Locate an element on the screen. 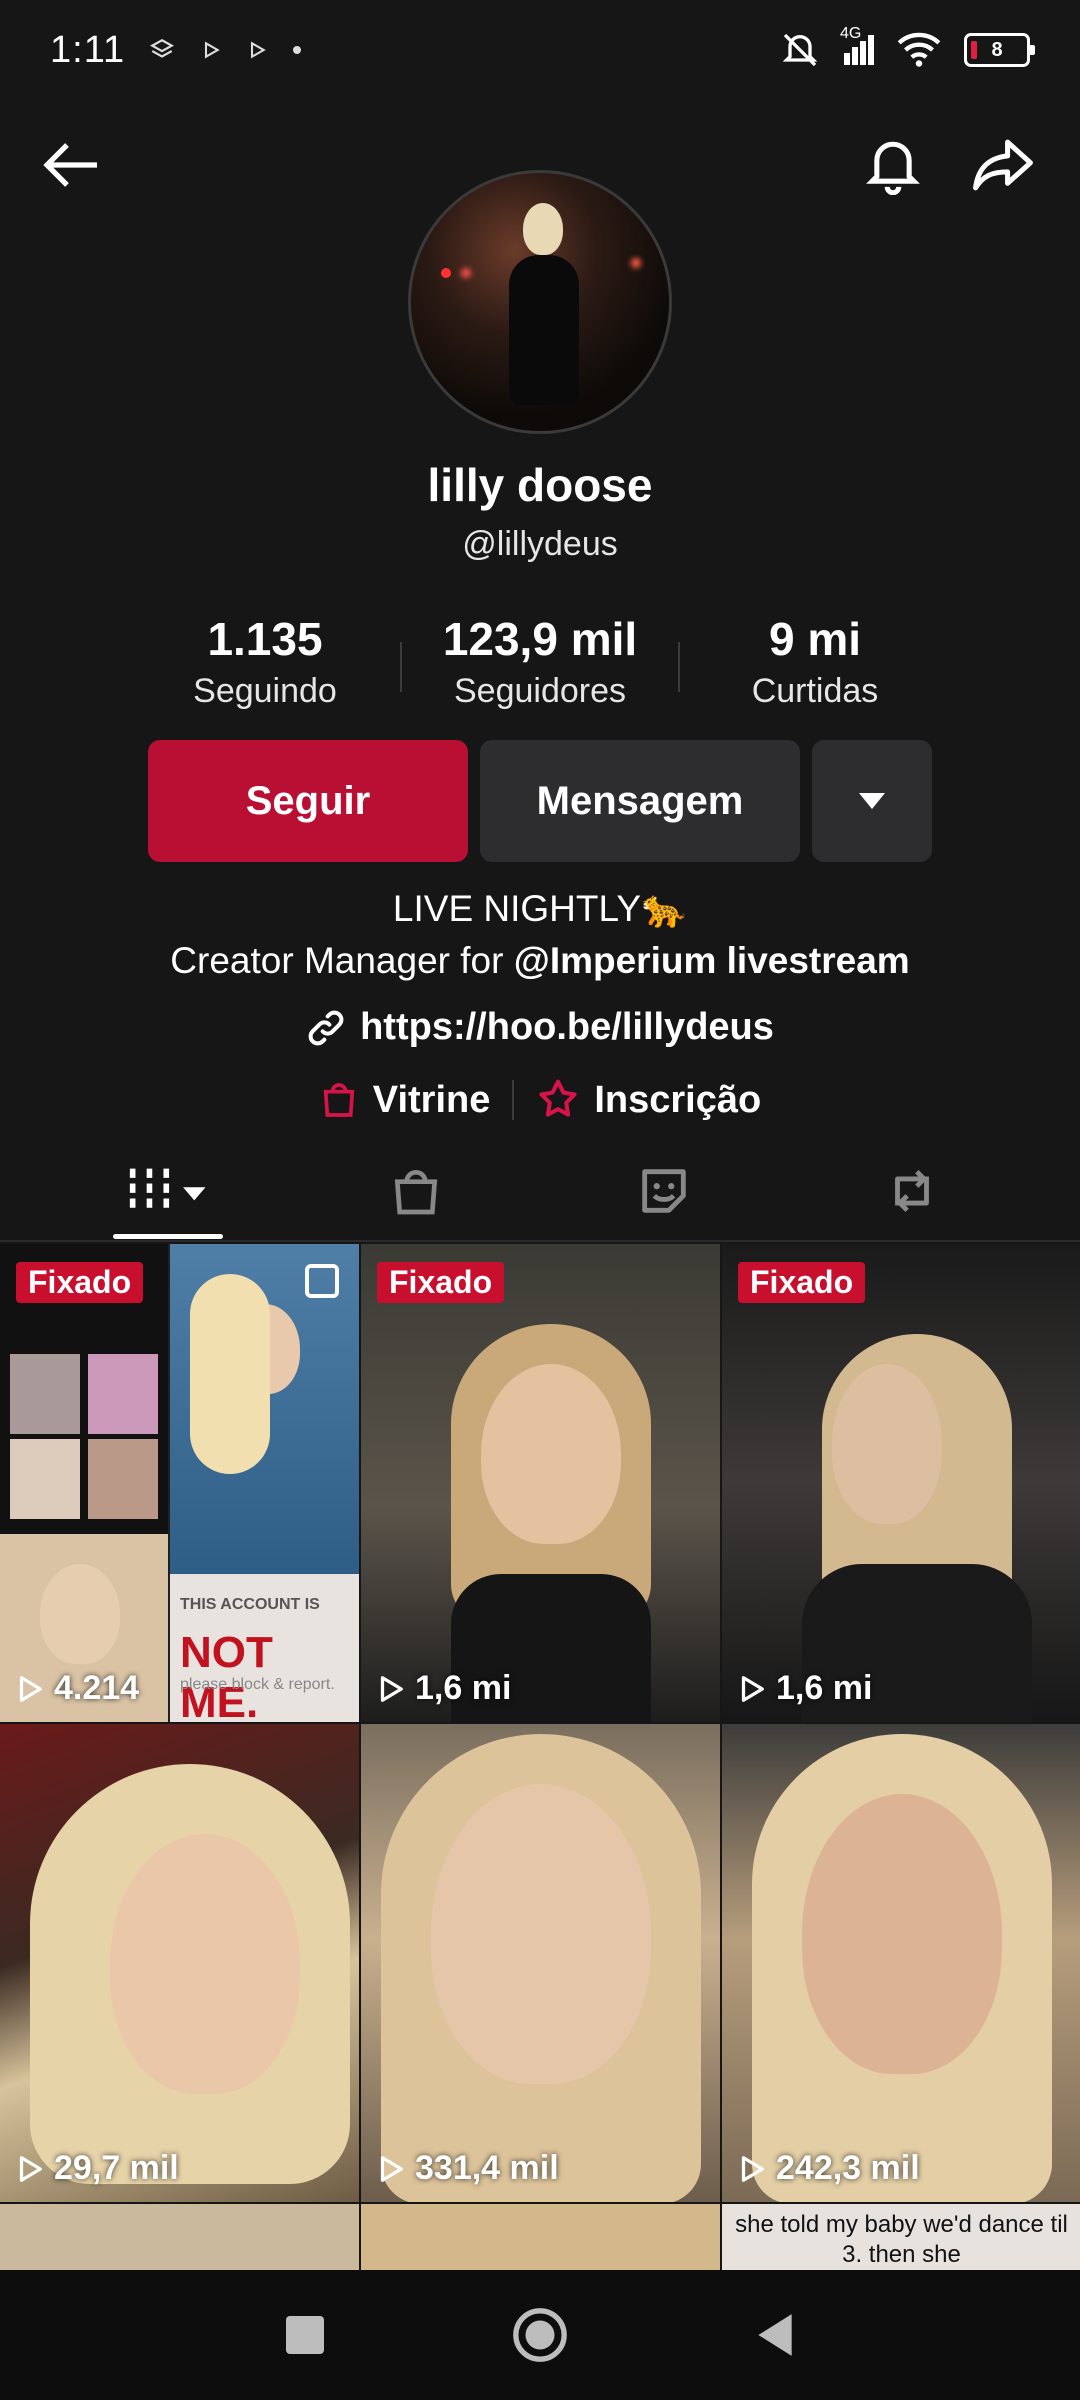  profile-actions: Seguir Mensagem is located at coordinates (540, 801).